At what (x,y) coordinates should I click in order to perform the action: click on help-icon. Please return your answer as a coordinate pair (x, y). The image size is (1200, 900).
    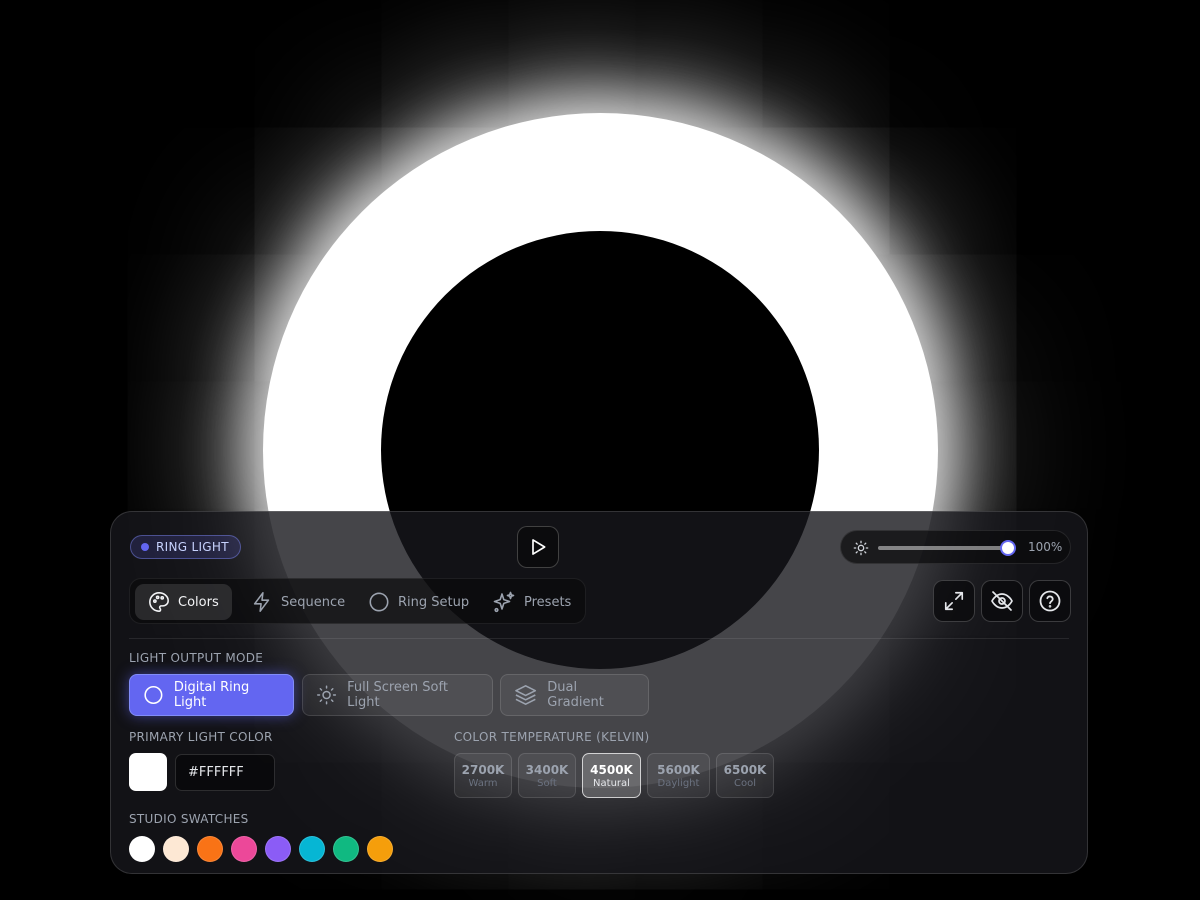
    Looking at the image, I should click on (1050, 601).